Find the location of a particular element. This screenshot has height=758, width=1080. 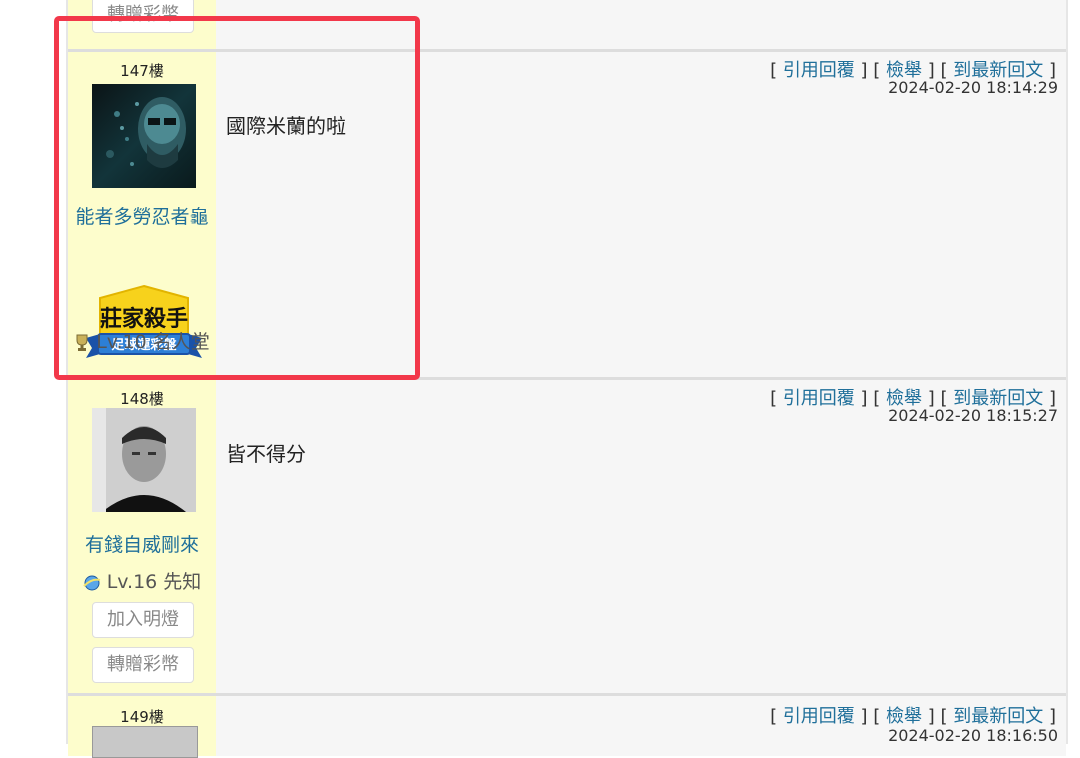

username-link: 有錢自威剛來 is located at coordinates (142, 543).